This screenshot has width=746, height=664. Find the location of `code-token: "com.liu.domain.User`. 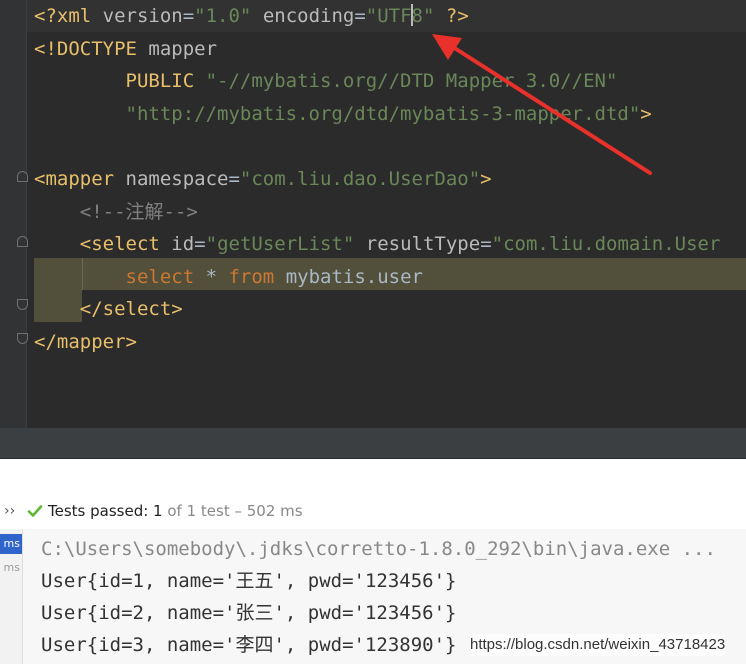

code-token: "com.liu.domain.User is located at coordinates (606, 244).